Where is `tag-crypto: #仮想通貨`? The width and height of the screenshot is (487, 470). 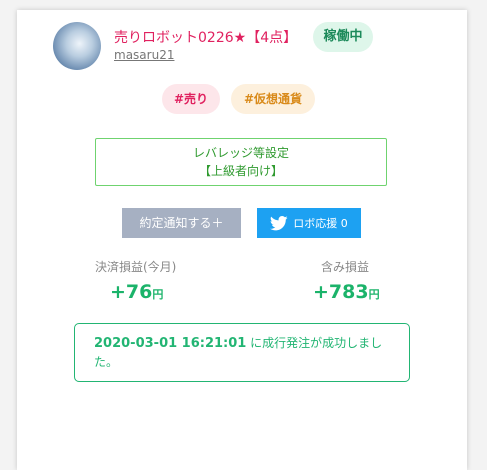 tag-crypto: #仮想通貨 is located at coordinates (273, 99).